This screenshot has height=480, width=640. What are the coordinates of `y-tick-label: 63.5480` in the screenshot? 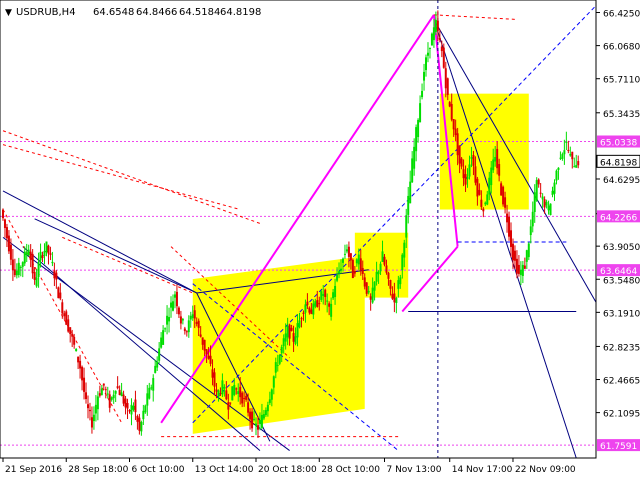 It's located at (621, 281).